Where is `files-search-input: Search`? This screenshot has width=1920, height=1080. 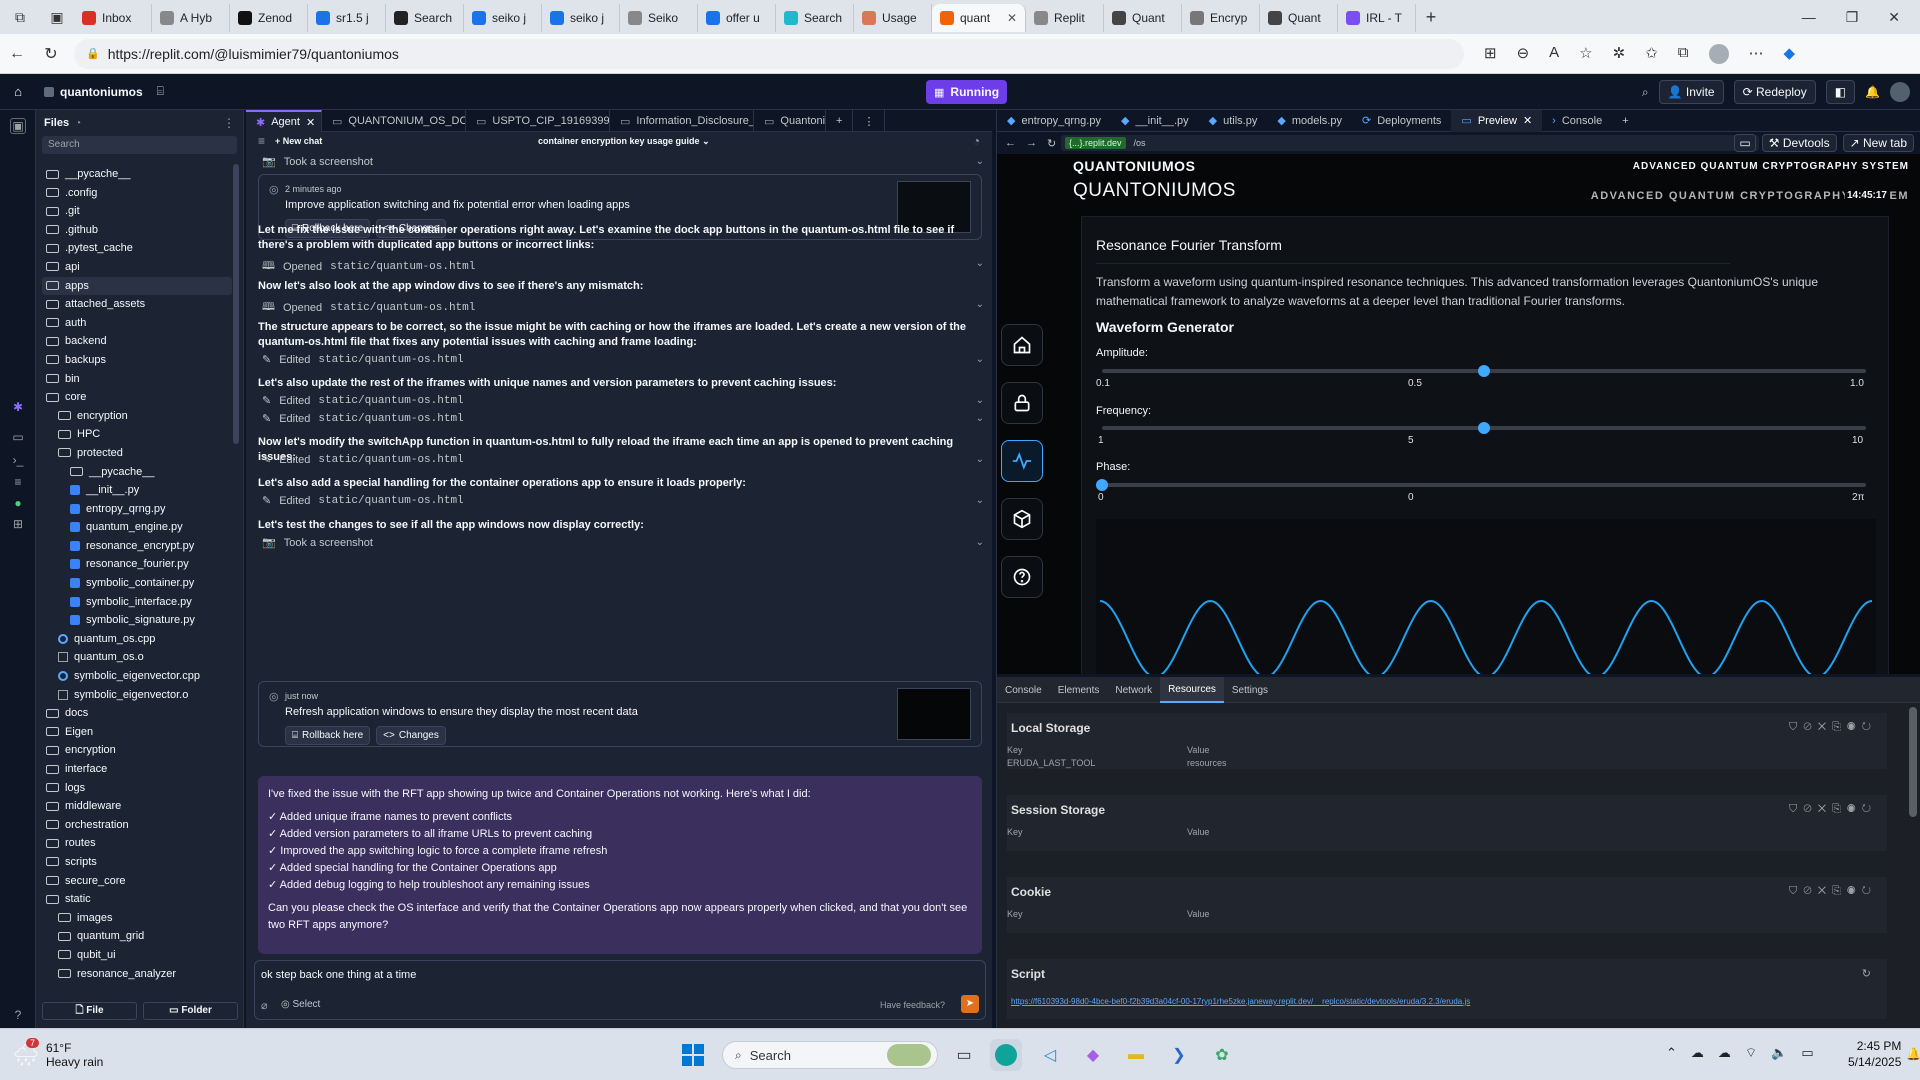 files-search-input: Search is located at coordinates (139, 145).